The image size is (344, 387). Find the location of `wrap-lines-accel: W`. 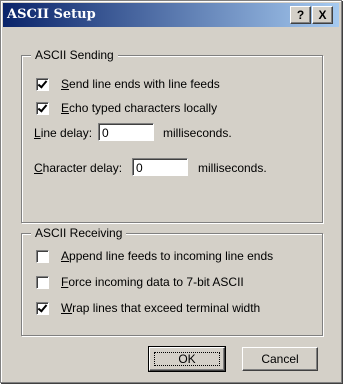

wrap-lines-accel: W is located at coordinates (67, 308).